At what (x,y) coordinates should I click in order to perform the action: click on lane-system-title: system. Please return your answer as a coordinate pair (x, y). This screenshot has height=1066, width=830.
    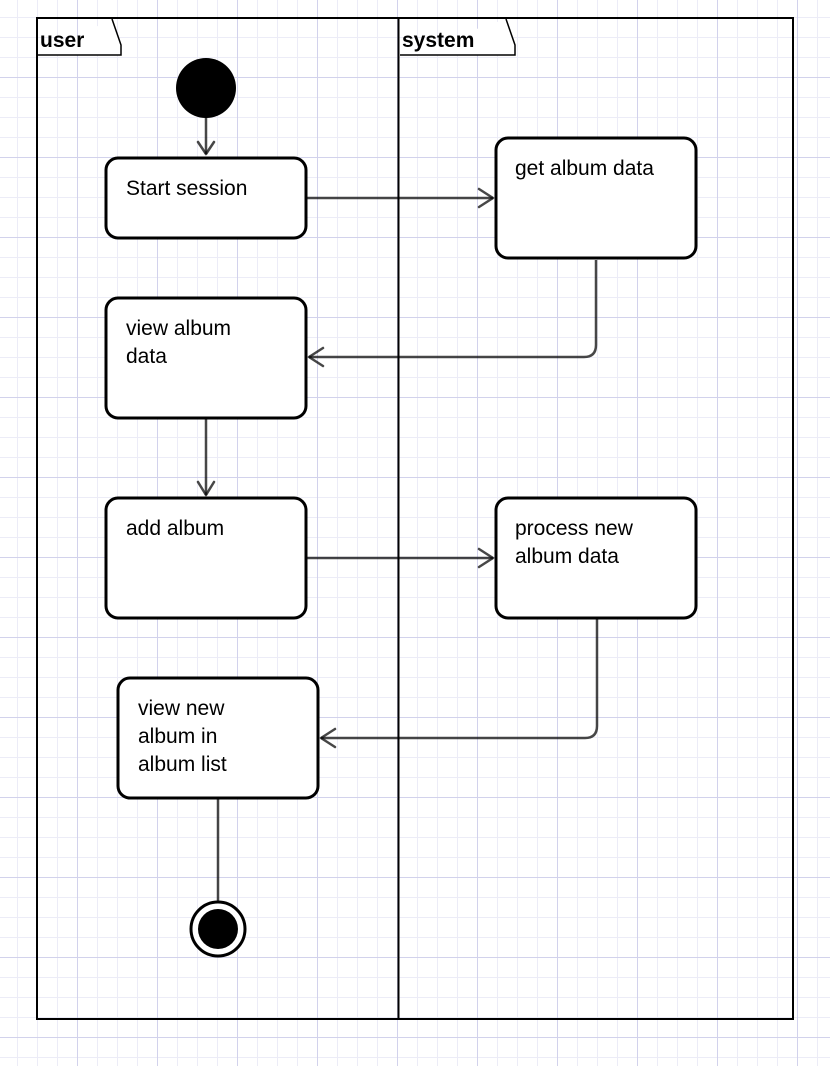
    Looking at the image, I should click on (438, 40).